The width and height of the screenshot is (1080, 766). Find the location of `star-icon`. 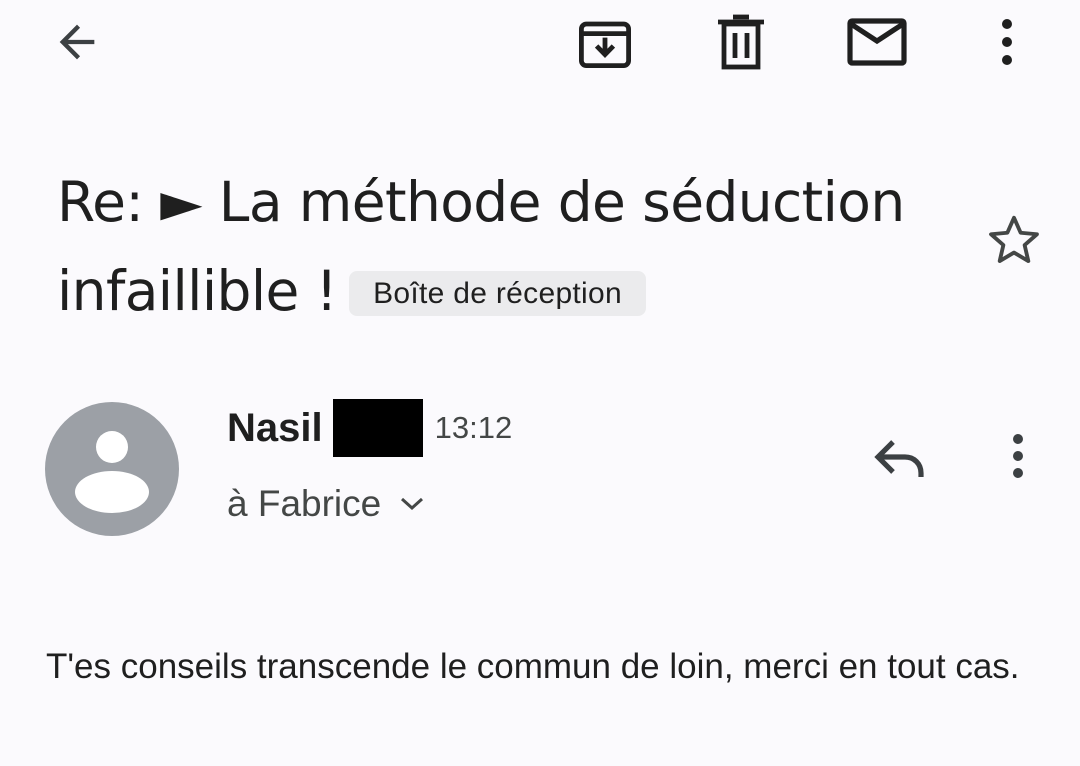

star-icon is located at coordinates (1014, 242).